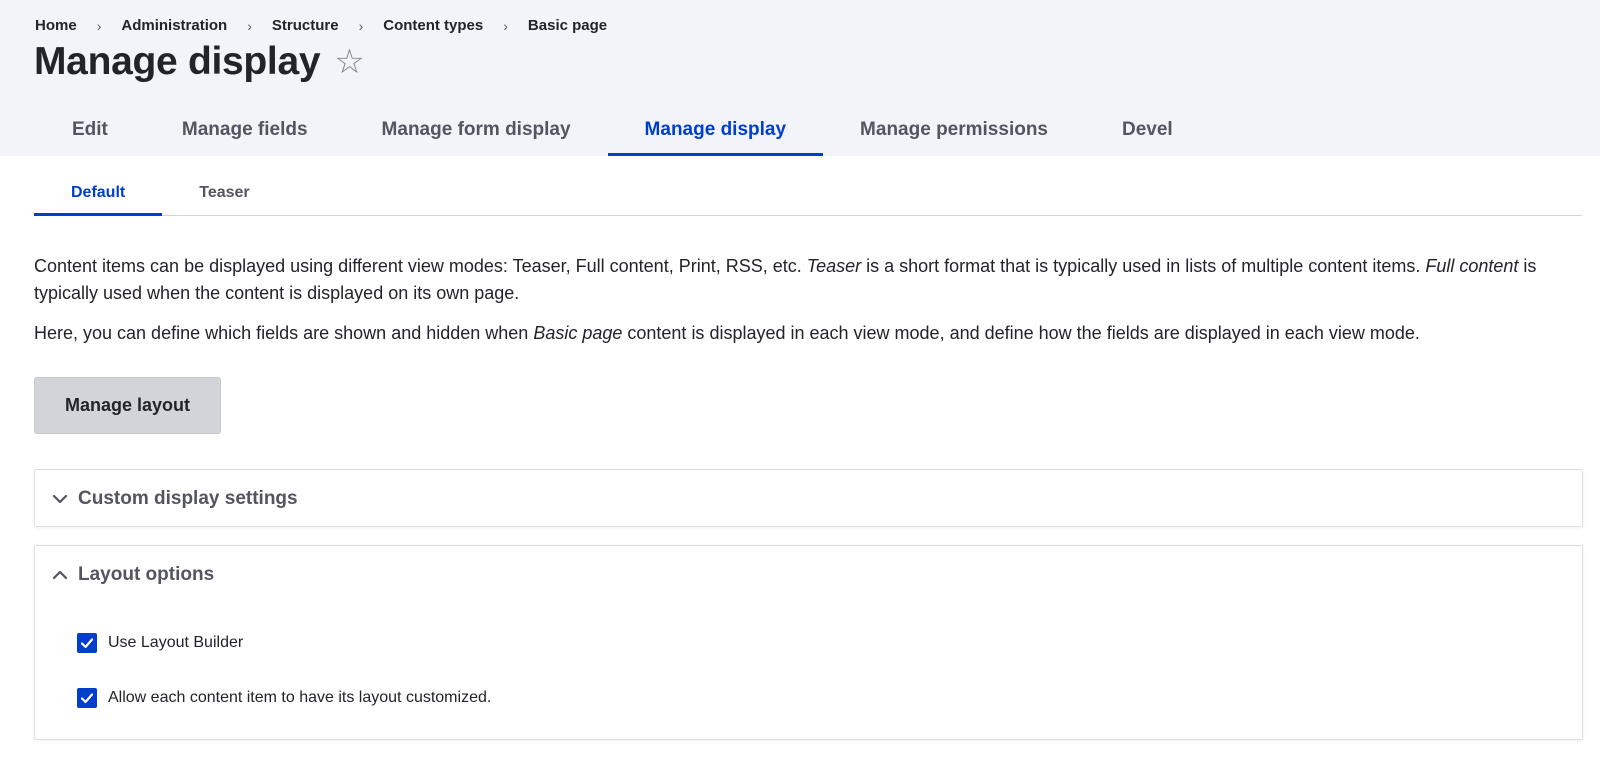 This screenshot has height=757, width=1600. I want to click on allow-custom-layout-checkbox, so click(87, 698).